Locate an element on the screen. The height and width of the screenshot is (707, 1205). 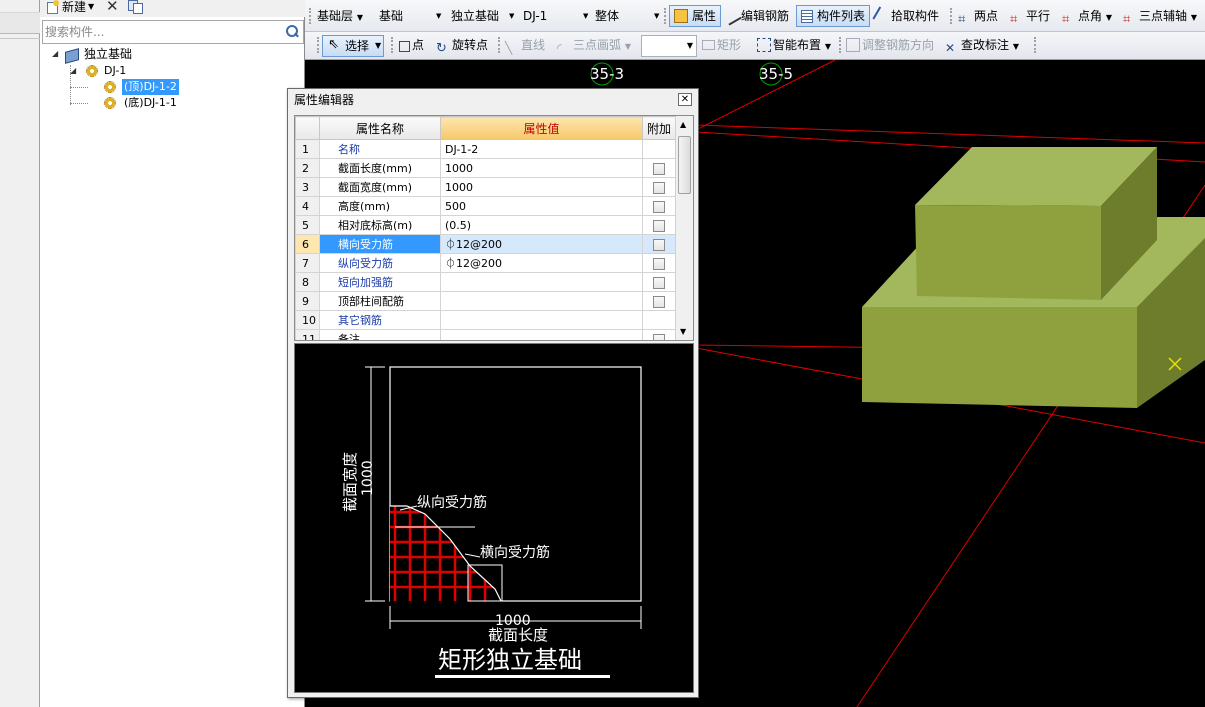
property-row: 6 横向受力筋 ⏀12@200 is located at coordinates (485, 244).